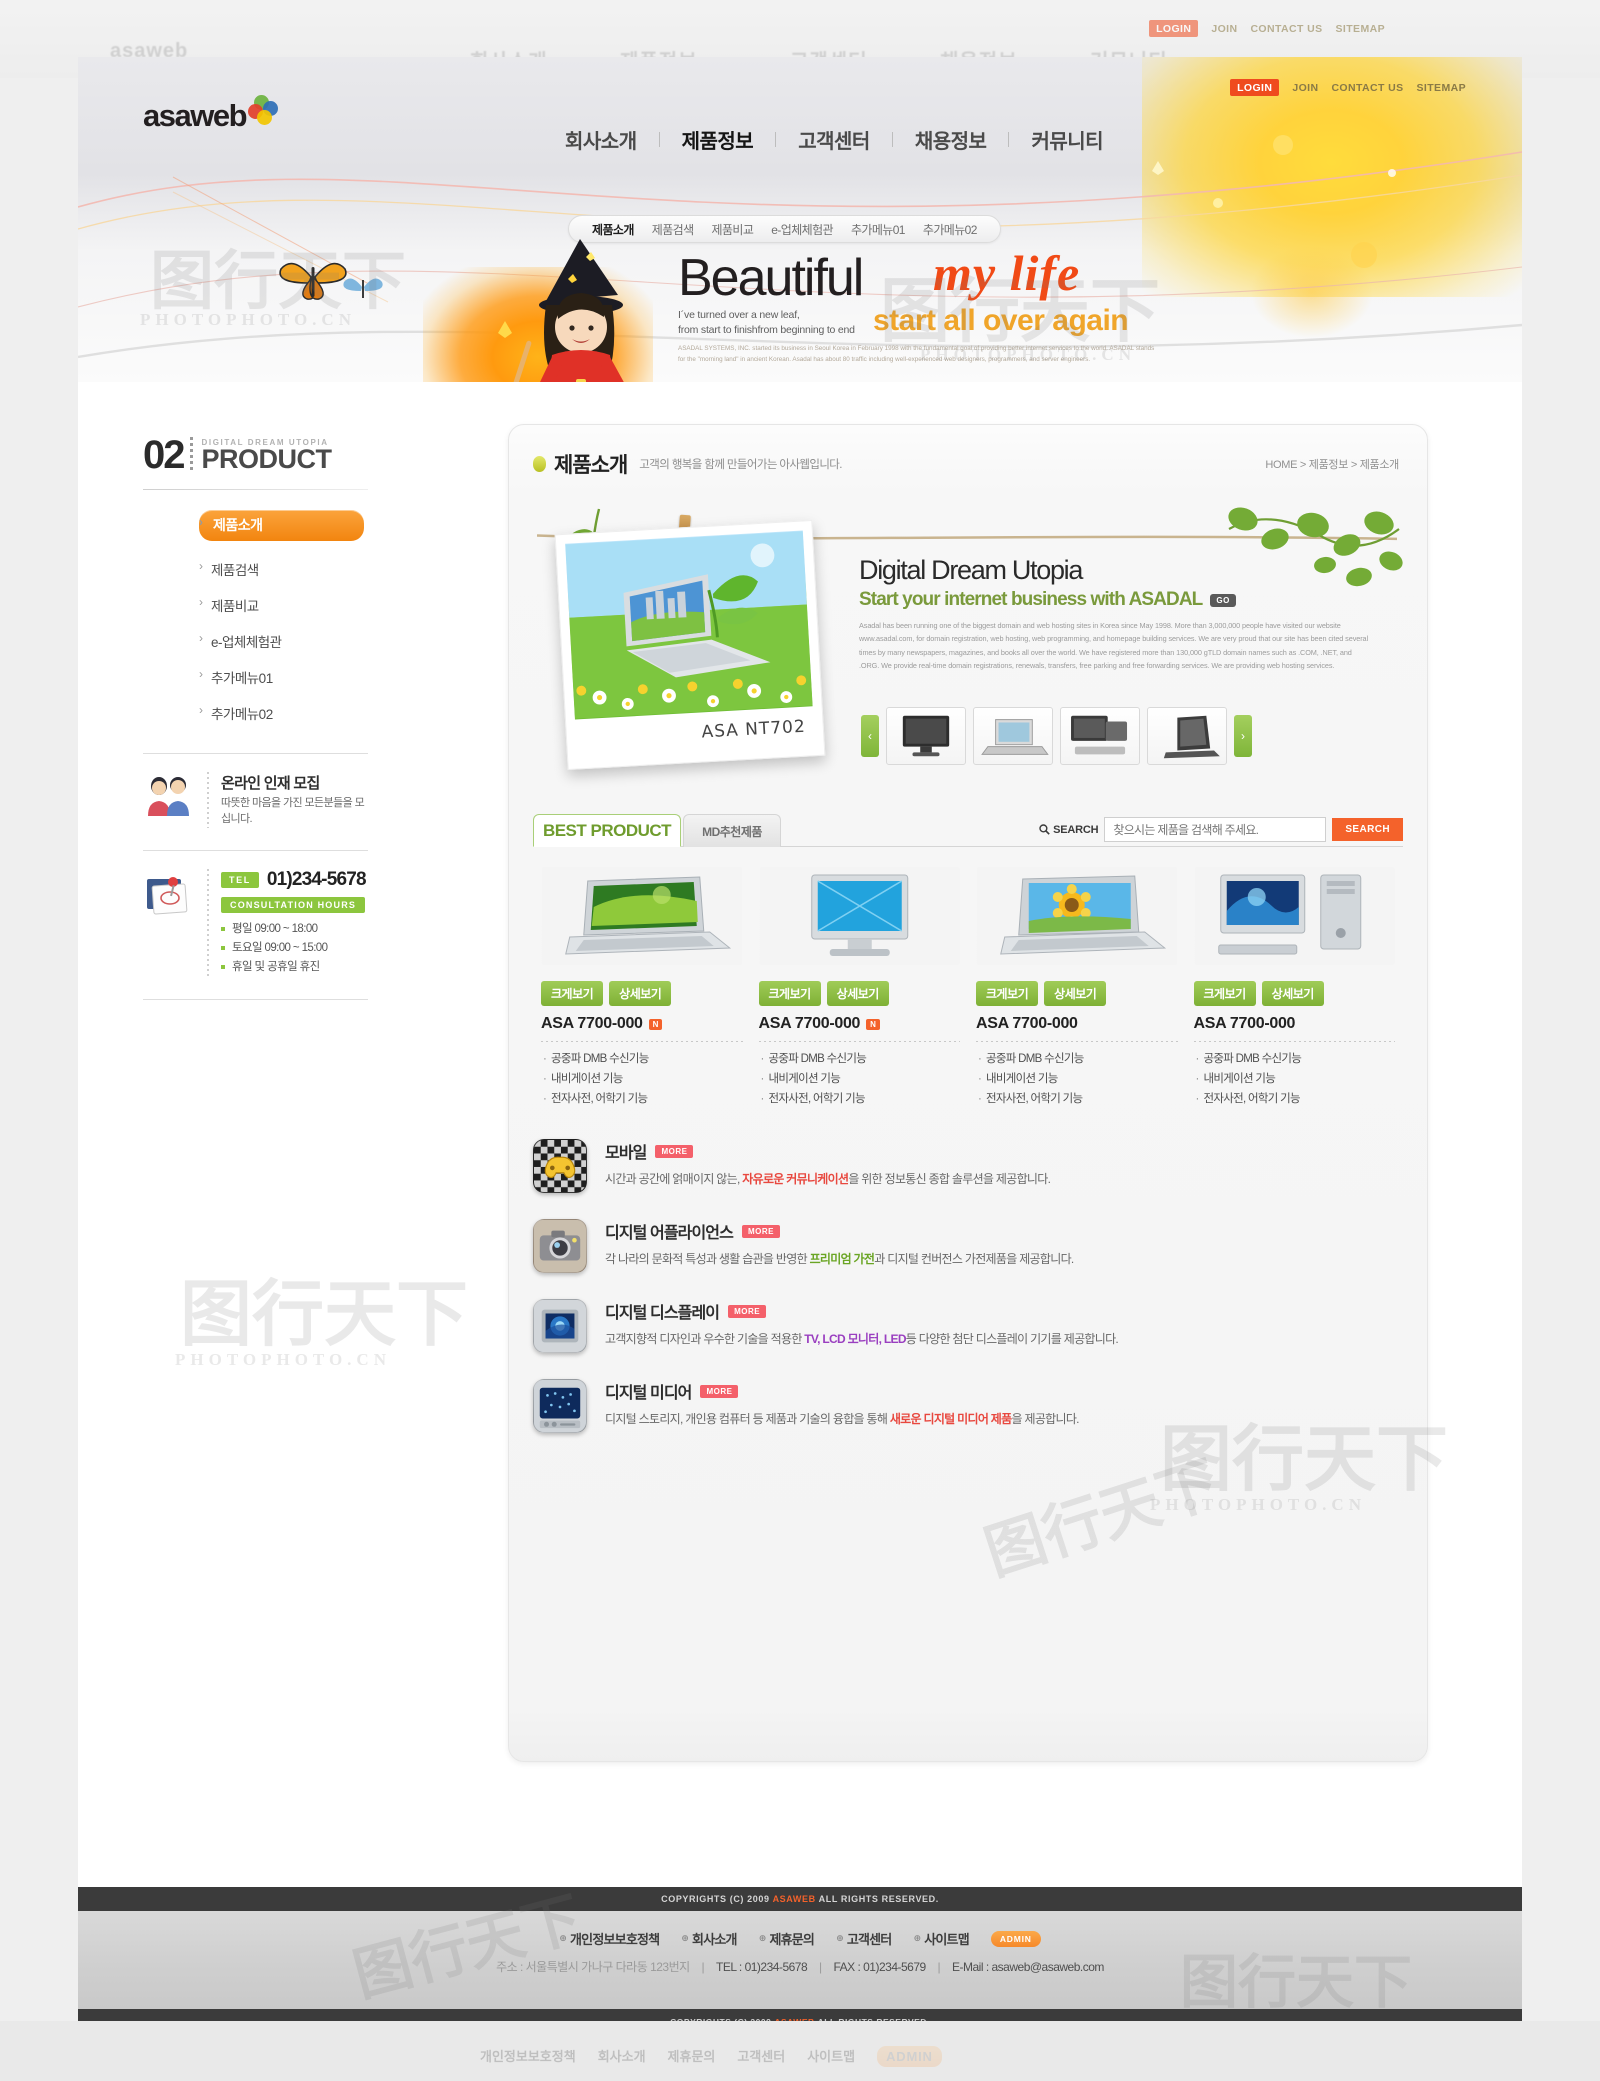  What do you see at coordinates (283, 677) in the screenshot?
I see `sidebar-item-extra-01: 추가메뉴01` at bounding box center [283, 677].